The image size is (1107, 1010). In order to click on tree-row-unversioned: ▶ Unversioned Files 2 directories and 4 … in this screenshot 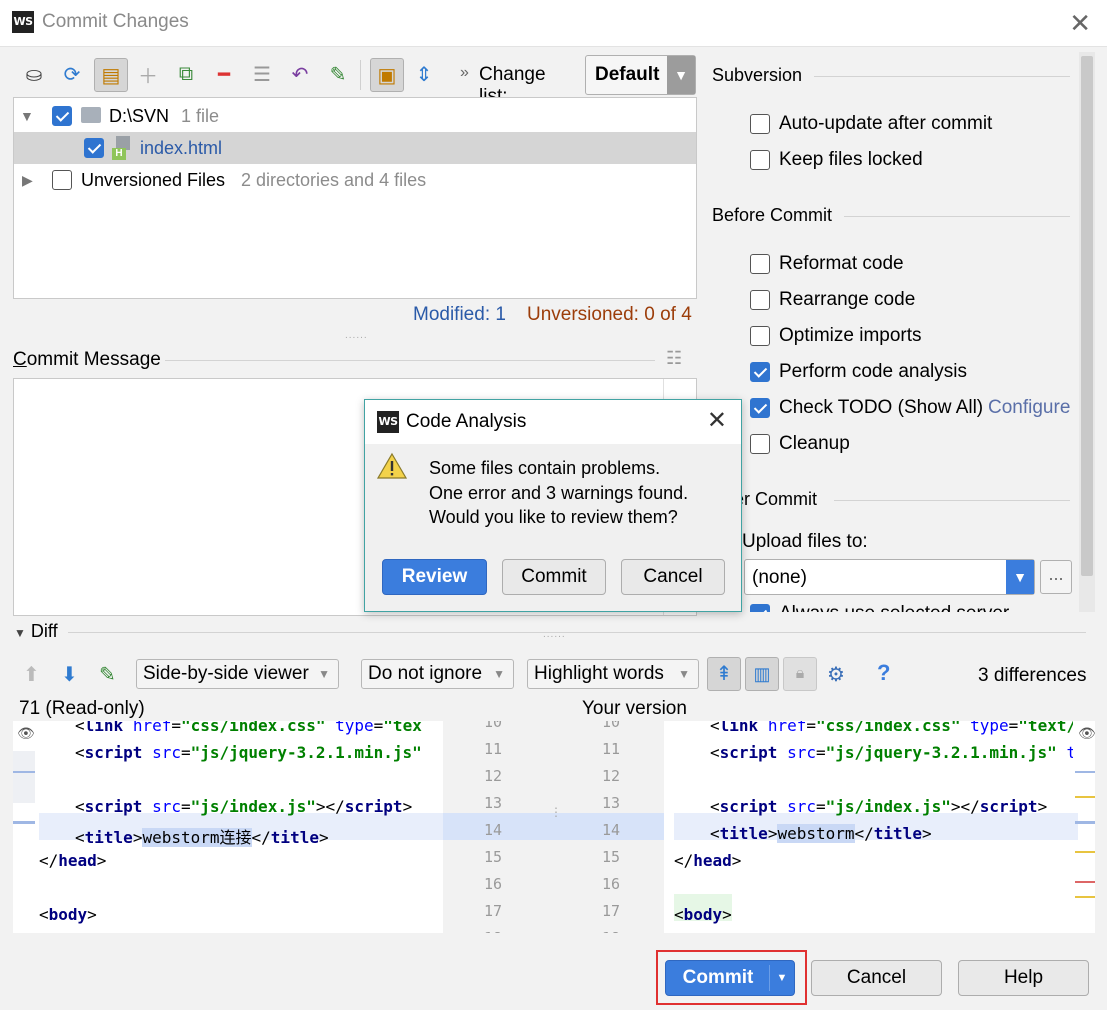, I will do `click(355, 180)`.